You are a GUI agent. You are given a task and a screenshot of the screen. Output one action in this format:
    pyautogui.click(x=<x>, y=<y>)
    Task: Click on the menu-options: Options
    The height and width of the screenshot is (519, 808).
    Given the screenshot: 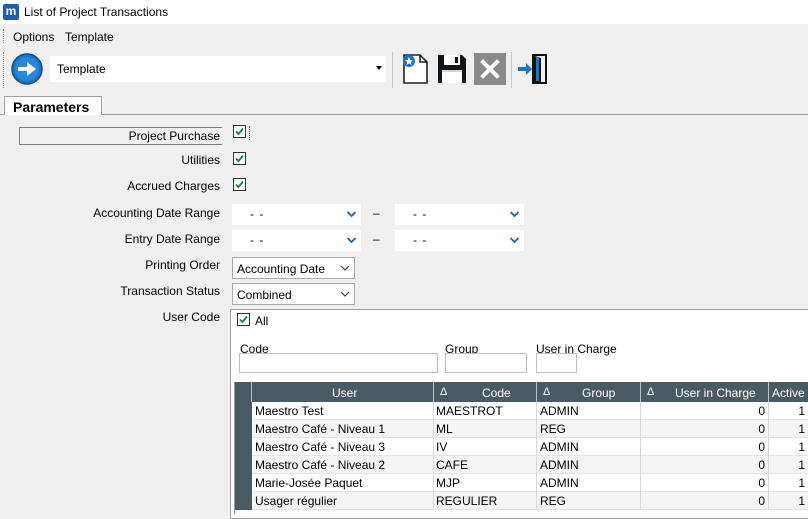 What is the action you would take?
    pyautogui.click(x=33, y=37)
    